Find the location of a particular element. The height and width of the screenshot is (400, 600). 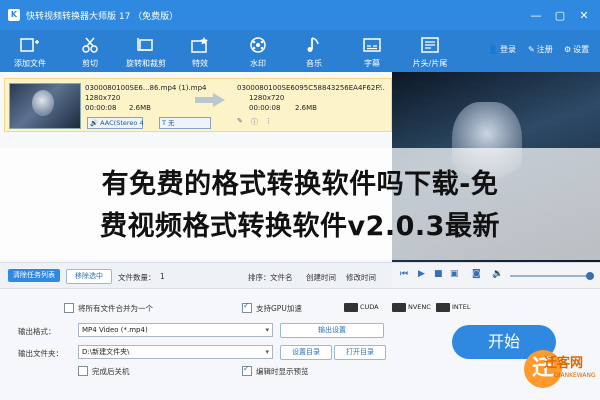

cut-button: 剪切 is located at coordinates (90, 51).